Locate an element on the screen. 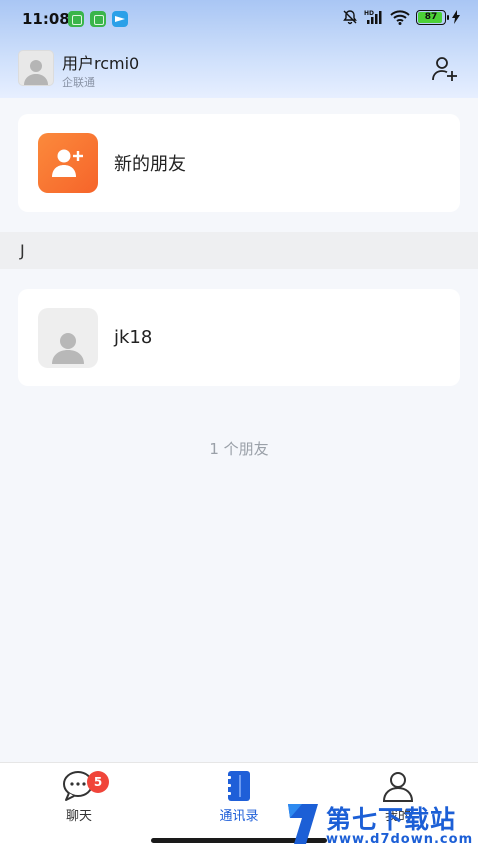 The image size is (478, 850). user-name: 用户rcmi0 is located at coordinates (101, 63).